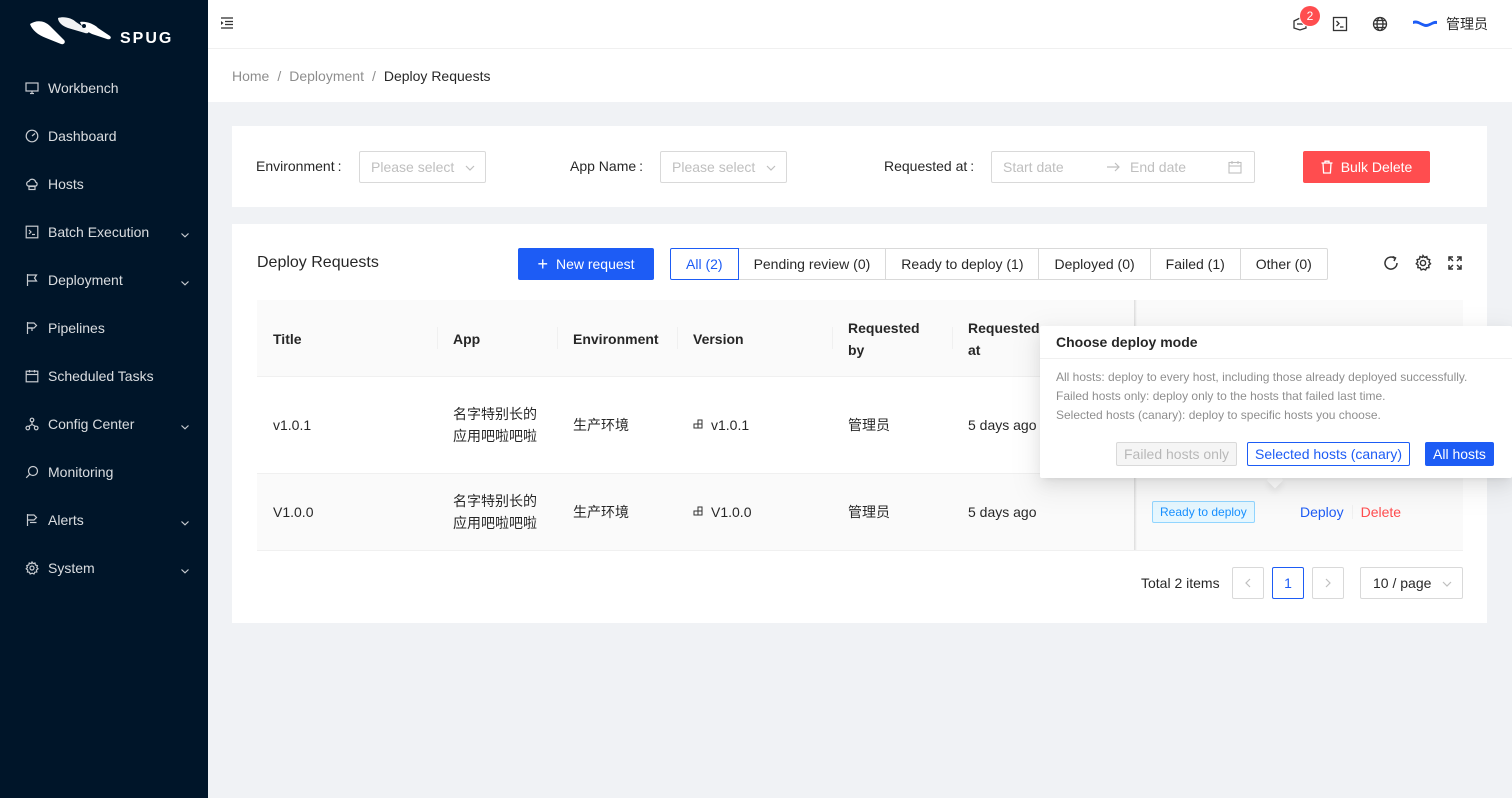 Image resolution: width=1512 pixels, height=798 pixels. What do you see at coordinates (32, 328) in the screenshot?
I see `pipeline-icon` at bounding box center [32, 328].